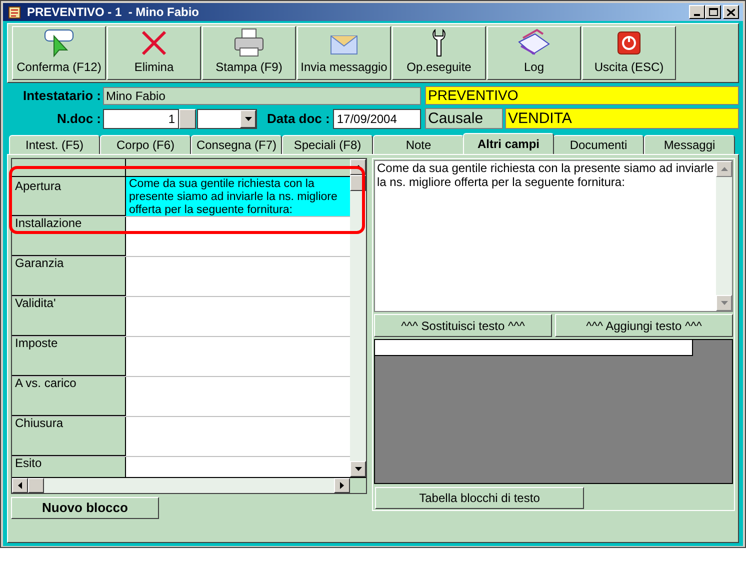 The height and width of the screenshot is (563, 746). I want to click on book-icon, so click(534, 43).